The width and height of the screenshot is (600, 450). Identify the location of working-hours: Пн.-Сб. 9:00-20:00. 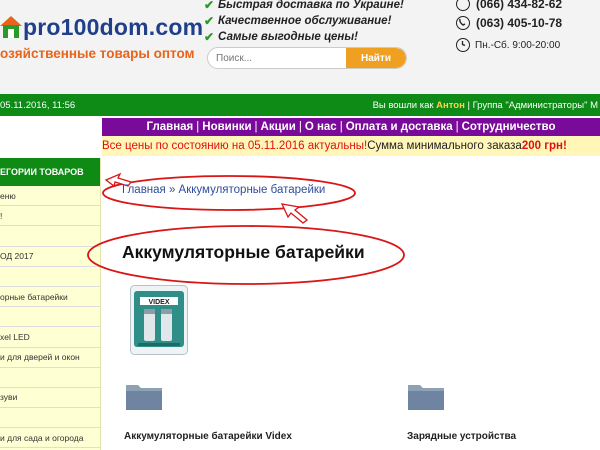
(508, 45).